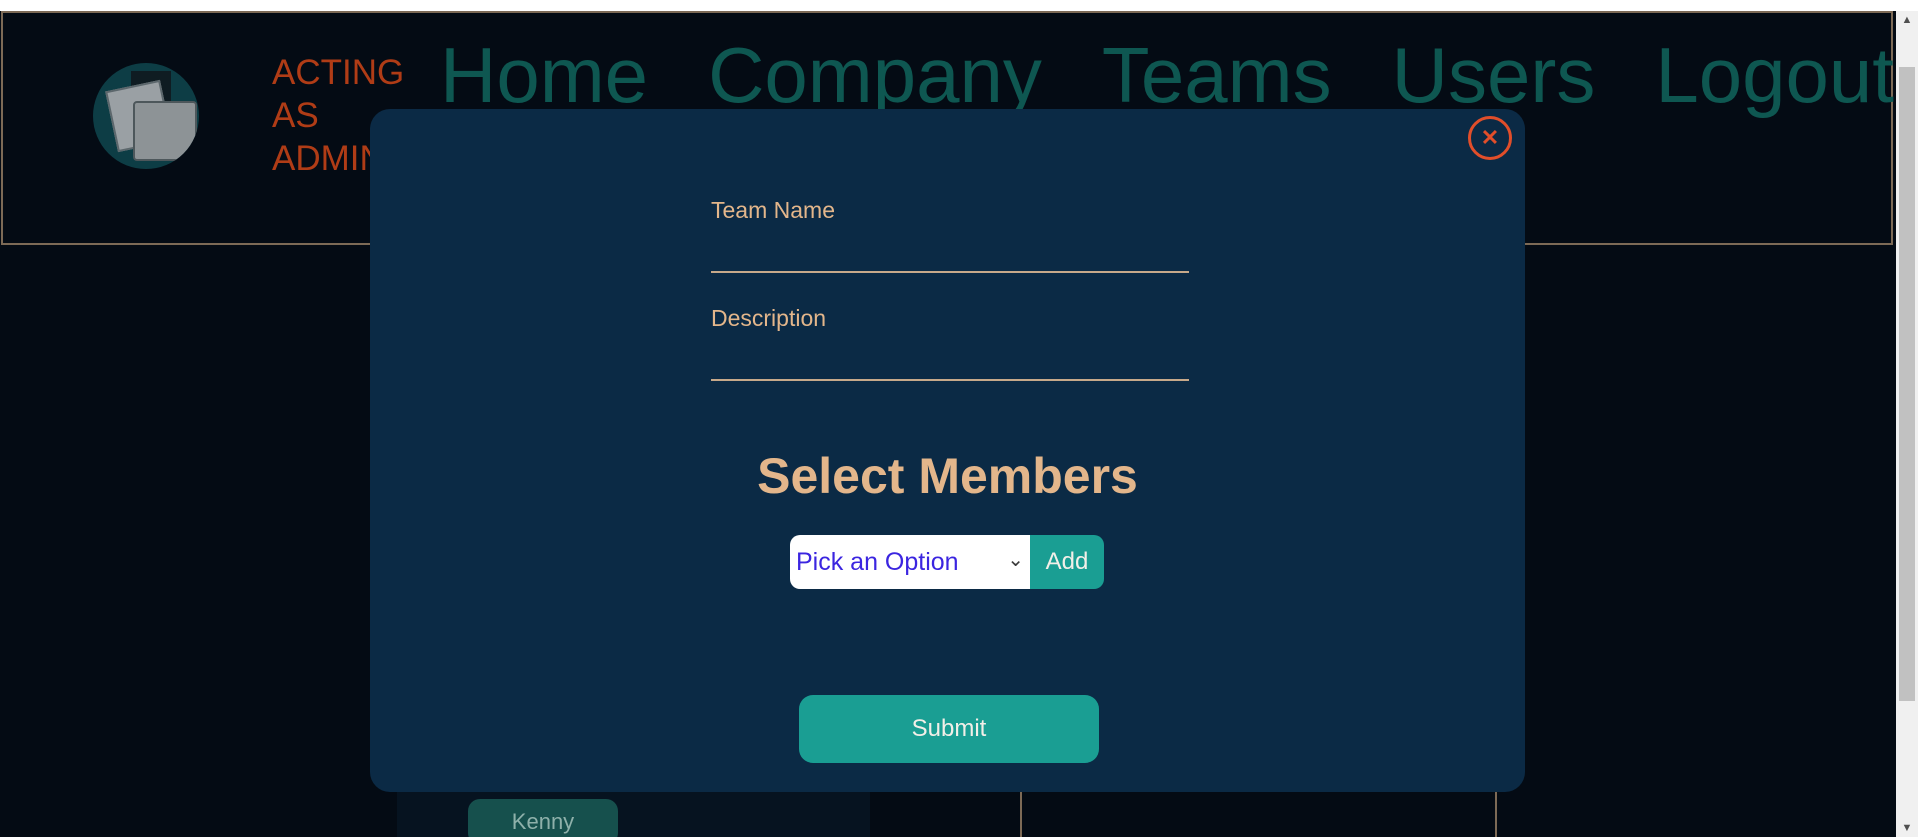 This screenshot has height=840, width=1918. Describe the element at coordinates (877, 561) in the screenshot. I see `member-select-value: Pick an Option` at that location.